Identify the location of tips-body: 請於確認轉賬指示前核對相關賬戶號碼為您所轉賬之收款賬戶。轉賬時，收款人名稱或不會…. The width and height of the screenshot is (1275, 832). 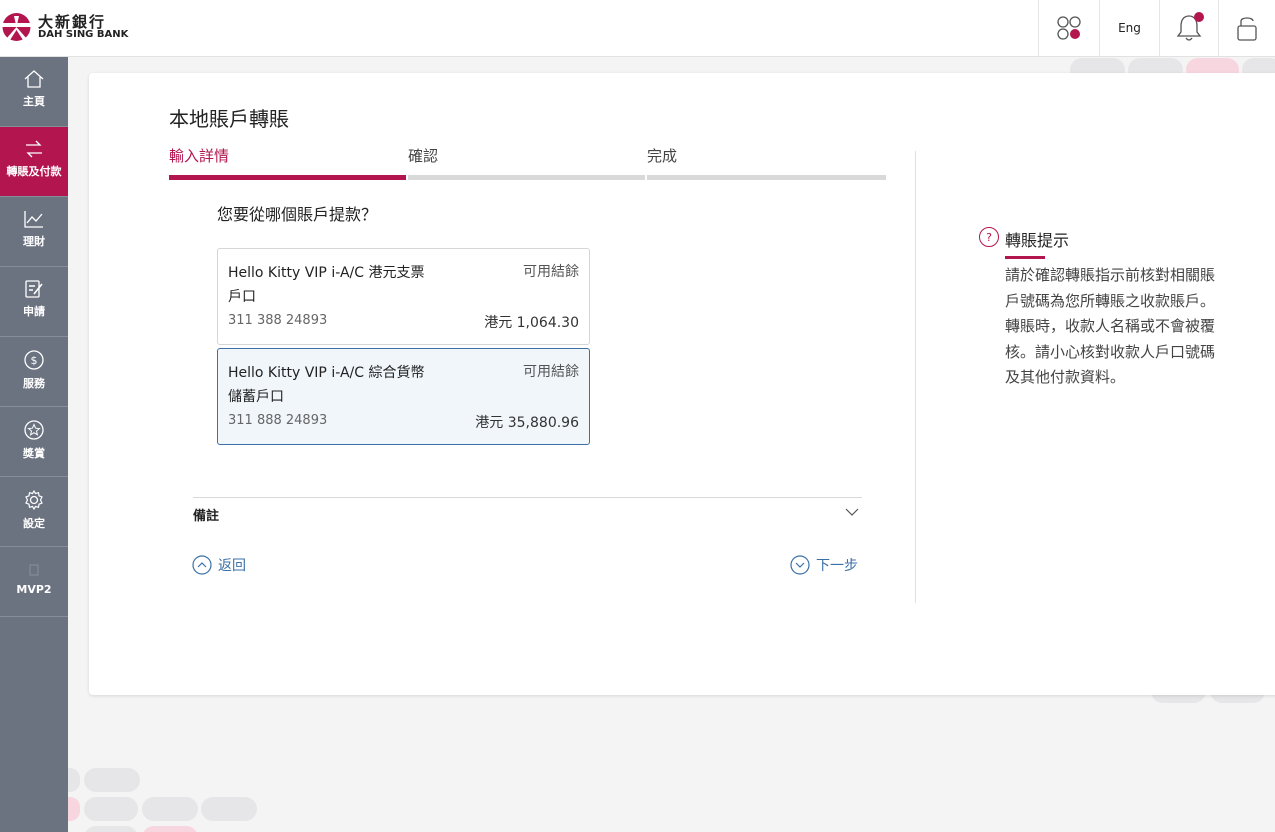
(1110, 326).